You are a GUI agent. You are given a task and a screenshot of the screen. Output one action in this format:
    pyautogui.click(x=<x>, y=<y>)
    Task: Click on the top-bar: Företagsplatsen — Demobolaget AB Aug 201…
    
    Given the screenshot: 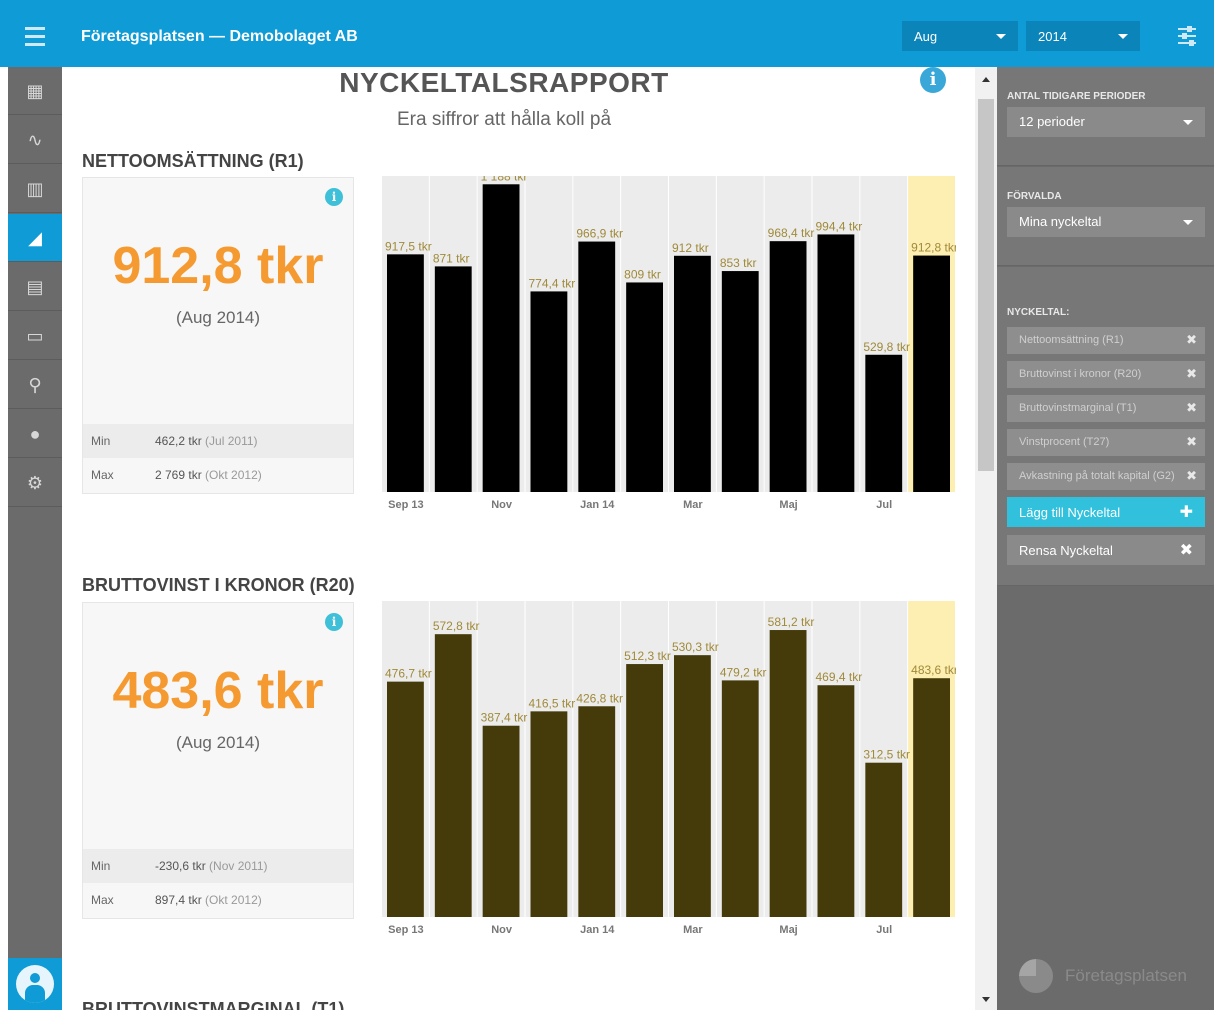 What is the action you would take?
    pyautogui.click(x=607, y=33)
    